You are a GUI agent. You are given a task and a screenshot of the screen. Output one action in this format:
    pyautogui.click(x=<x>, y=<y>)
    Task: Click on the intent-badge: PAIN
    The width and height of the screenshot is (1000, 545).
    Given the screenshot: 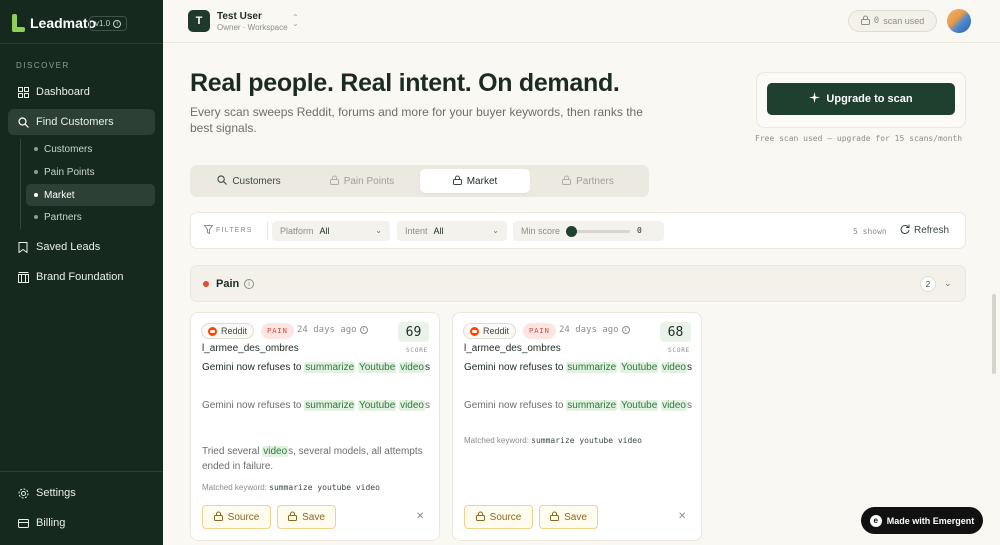 What is the action you would take?
    pyautogui.click(x=539, y=331)
    